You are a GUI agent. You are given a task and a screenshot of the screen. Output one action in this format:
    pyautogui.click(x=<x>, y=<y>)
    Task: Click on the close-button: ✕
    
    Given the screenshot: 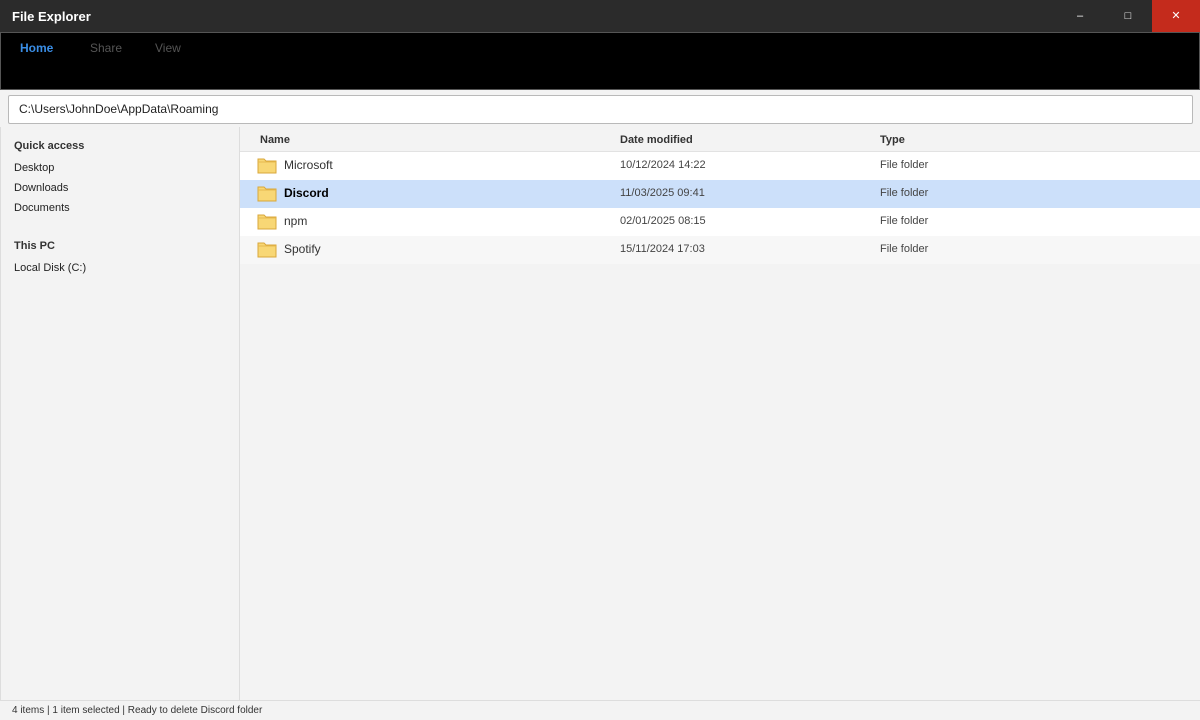 What is the action you would take?
    pyautogui.click(x=1176, y=16)
    